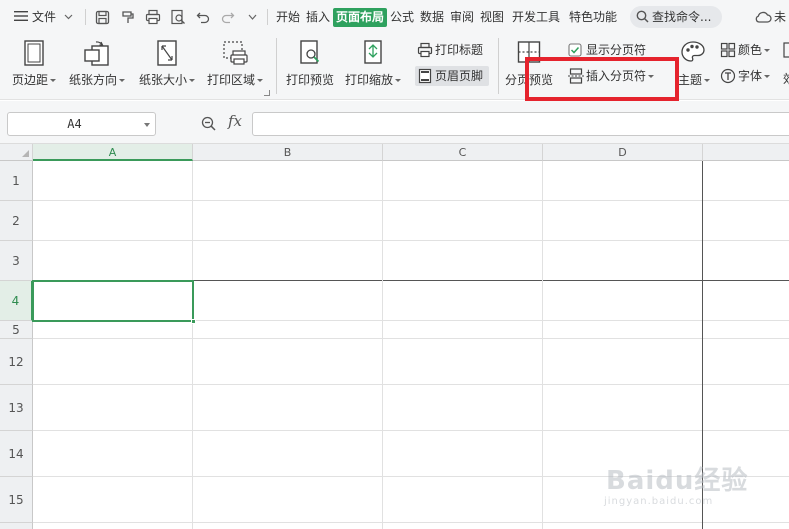 Image resolution: width=789 pixels, height=529 pixels. Describe the element at coordinates (228, 17) in the screenshot. I see `redo-icon` at that location.